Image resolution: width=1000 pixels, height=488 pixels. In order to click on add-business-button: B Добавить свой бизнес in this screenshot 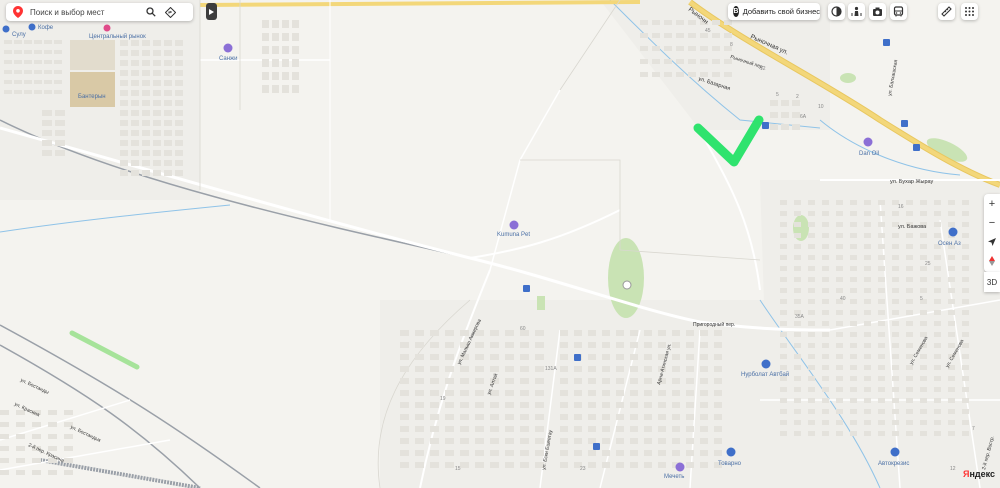, I will do `click(774, 11)`.